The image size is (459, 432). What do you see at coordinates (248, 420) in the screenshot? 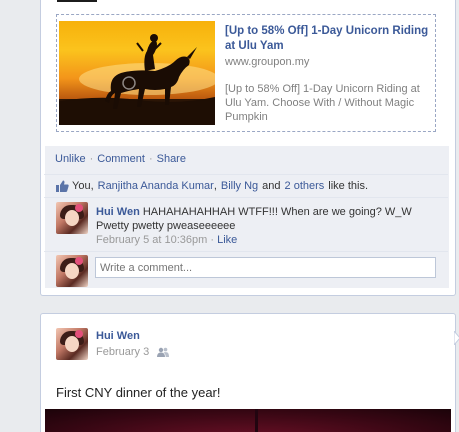
I see `post-photo` at bounding box center [248, 420].